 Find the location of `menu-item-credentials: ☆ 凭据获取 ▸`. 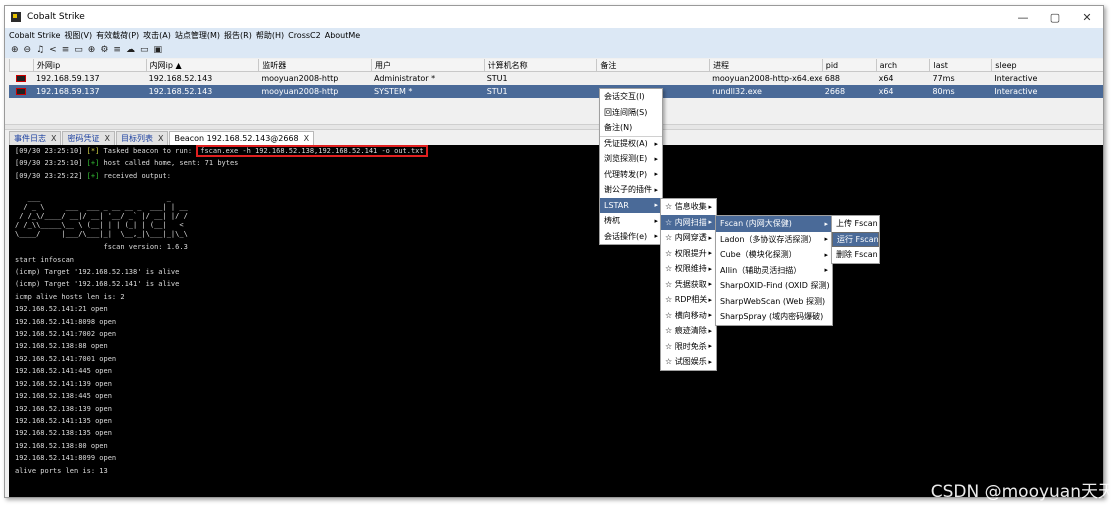

menu-item-credentials: ☆ 凭据获取 ▸ is located at coordinates (688, 285).